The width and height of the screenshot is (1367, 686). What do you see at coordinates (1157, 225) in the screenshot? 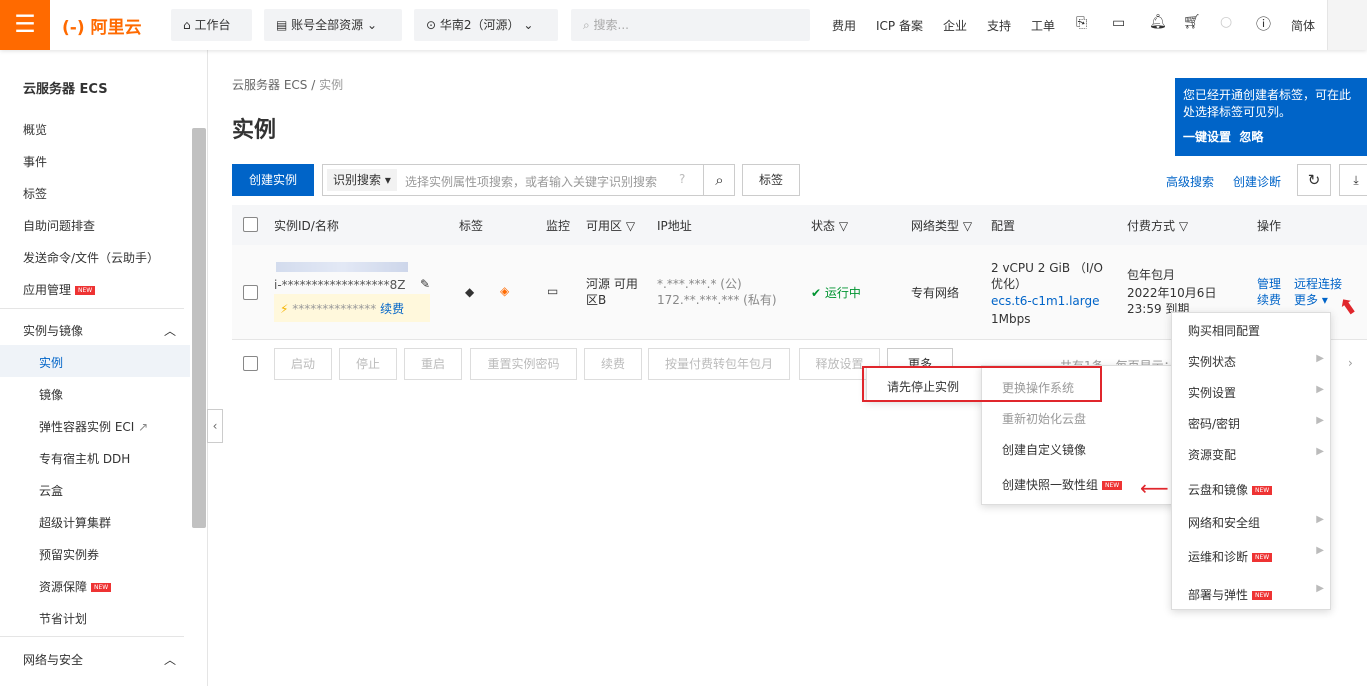
I see `header-billing: 付费方式 ▽` at bounding box center [1157, 225].